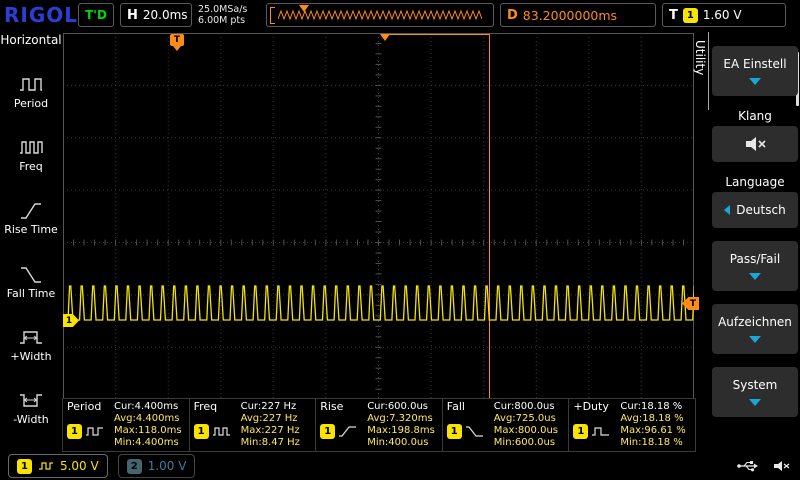 Image resolution: width=800 pixels, height=480 pixels. I want to click on utility-divider, so click(708, 71).